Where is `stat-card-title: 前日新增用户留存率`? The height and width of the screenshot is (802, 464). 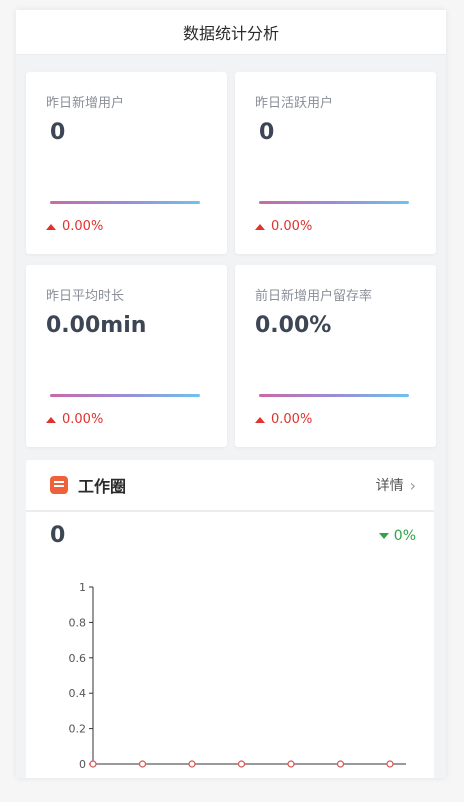 stat-card-title: 前日新增用户留存率 is located at coordinates (314, 296).